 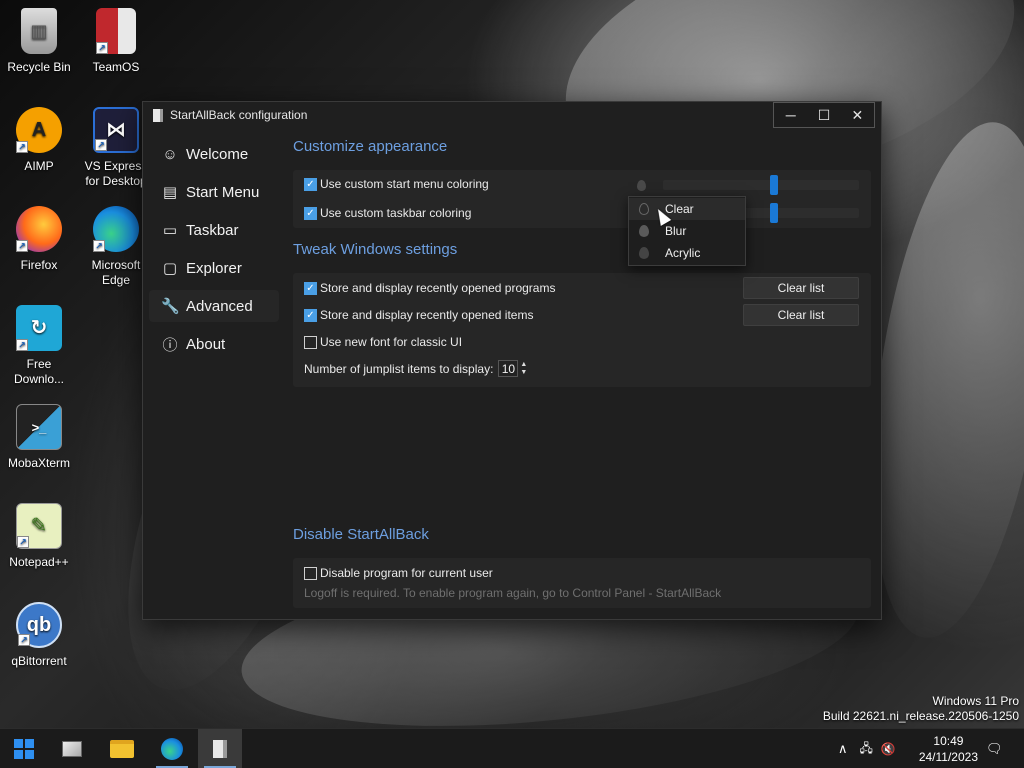 What do you see at coordinates (523, 365) in the screenshot?
I see `spin-up-icon: ▲` at bounding box center [523, 365].